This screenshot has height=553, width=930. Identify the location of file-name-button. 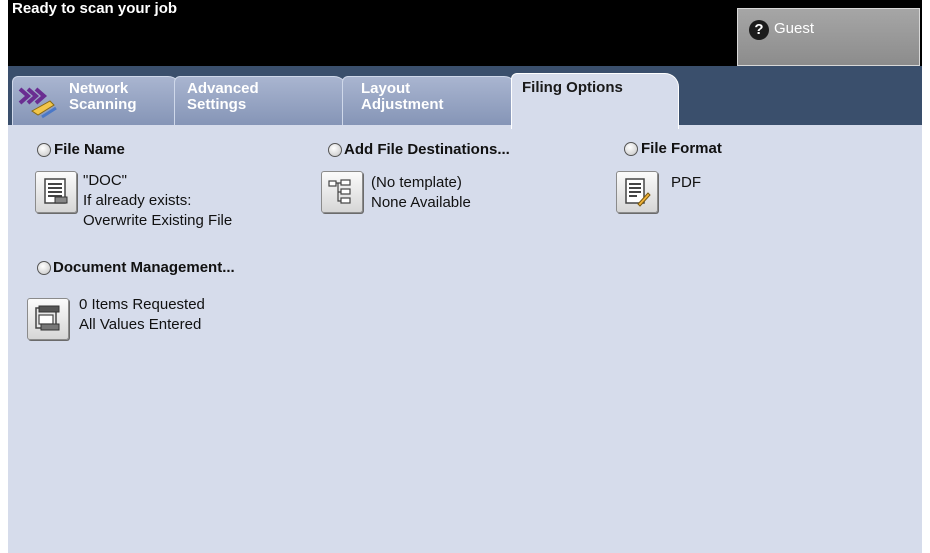
(56, 192).